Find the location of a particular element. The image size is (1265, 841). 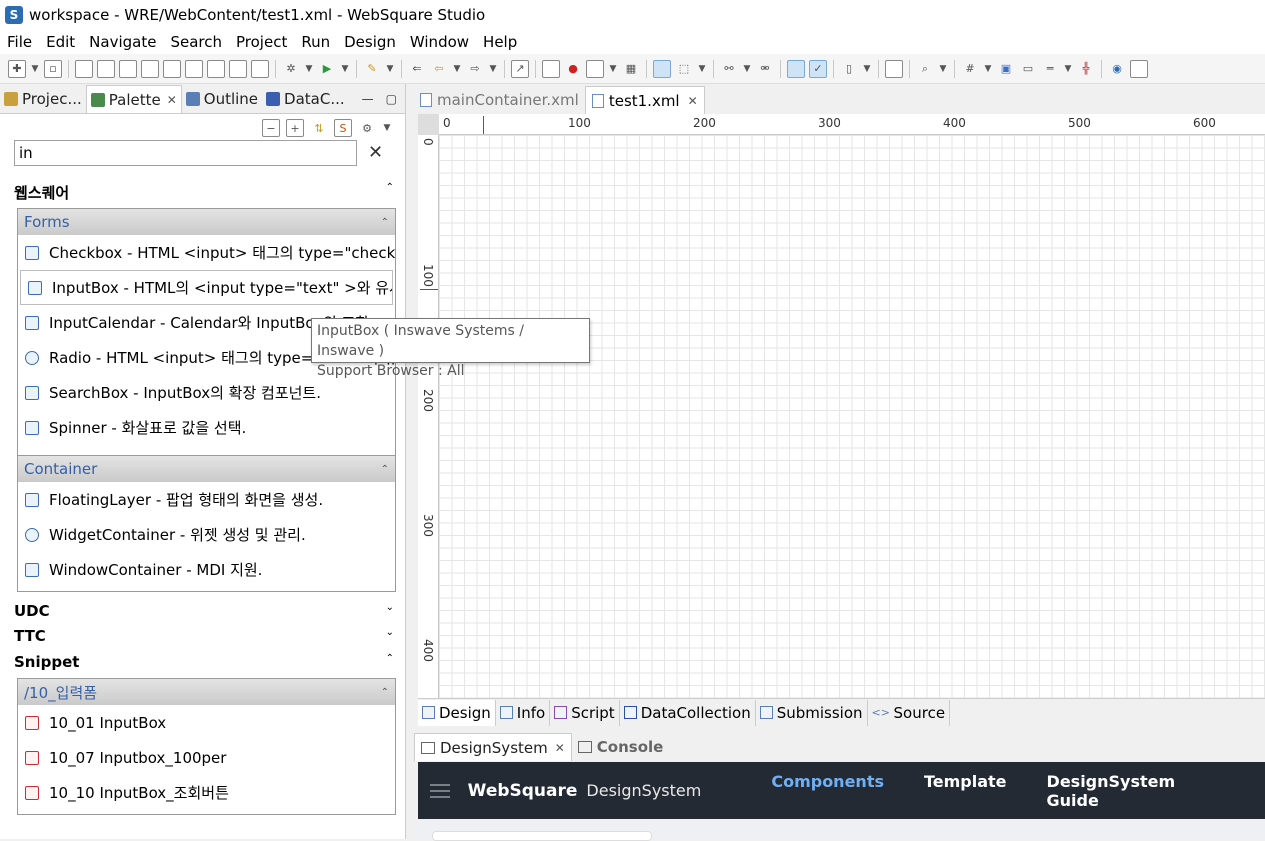

marquee-dropdown-icon: ▼ is located at coordinates (702, 69).